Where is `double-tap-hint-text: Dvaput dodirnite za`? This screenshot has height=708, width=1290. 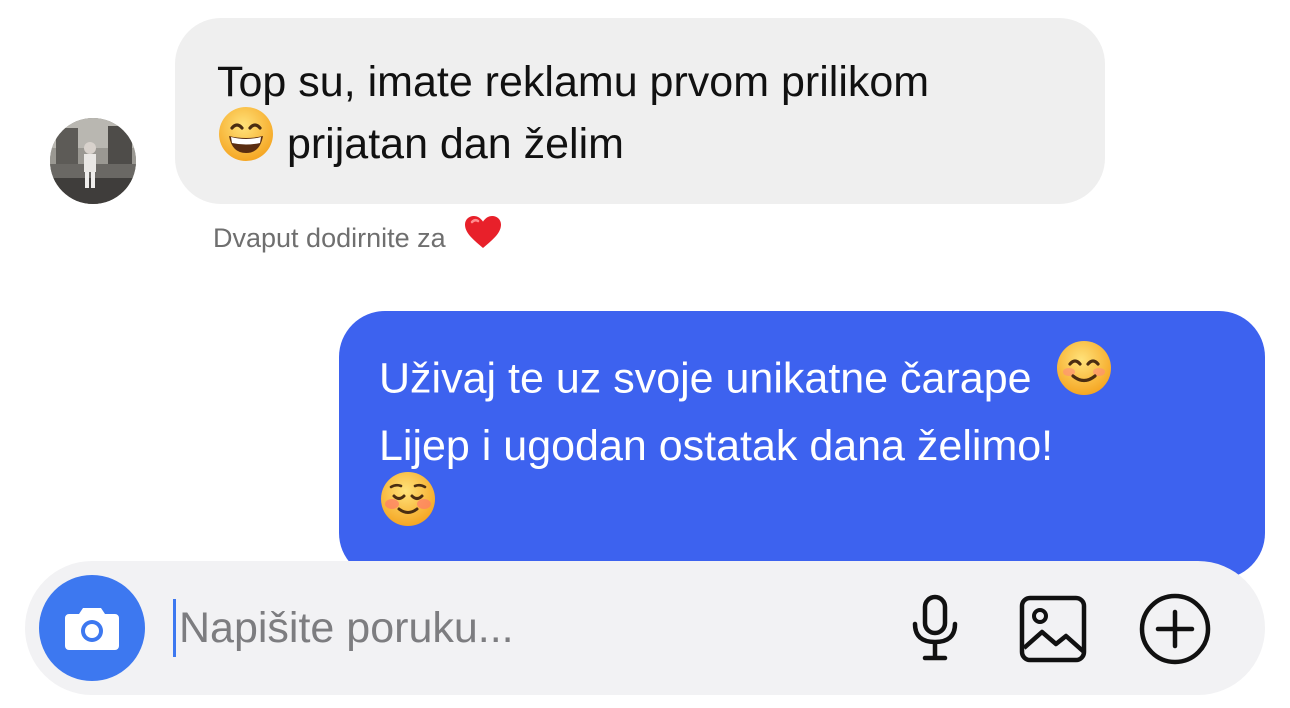
double-tap-hint-text: Dvaput dodirnite za is located at coordinates (329, 238).